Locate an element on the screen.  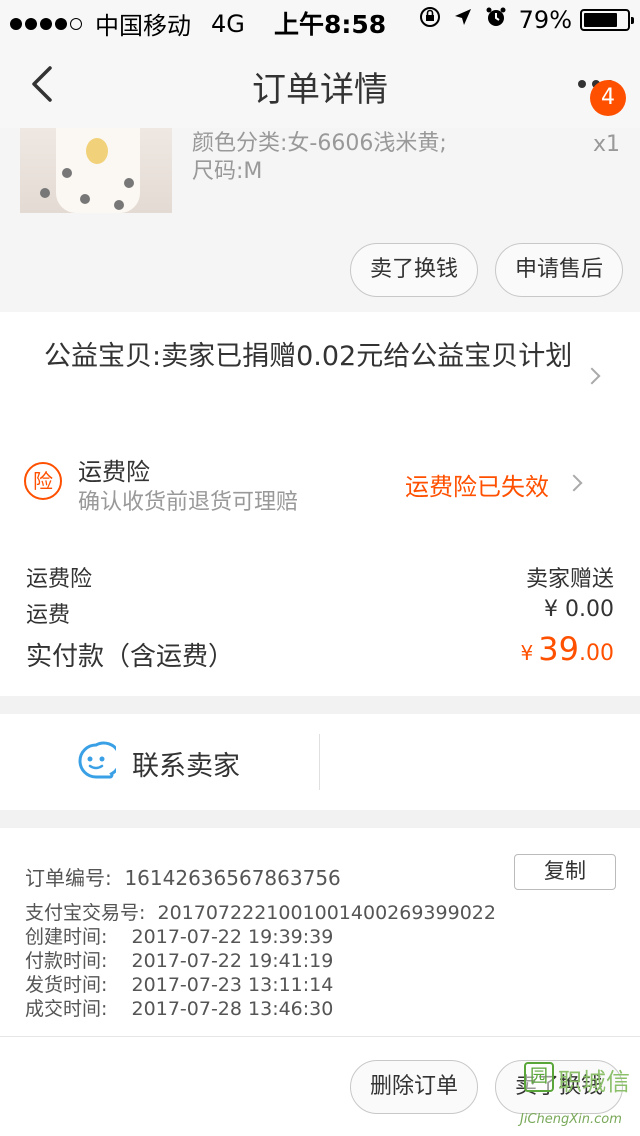
status-bar: 中国移动 4G 上午8:58 79% is located at coordinates (320, 20).